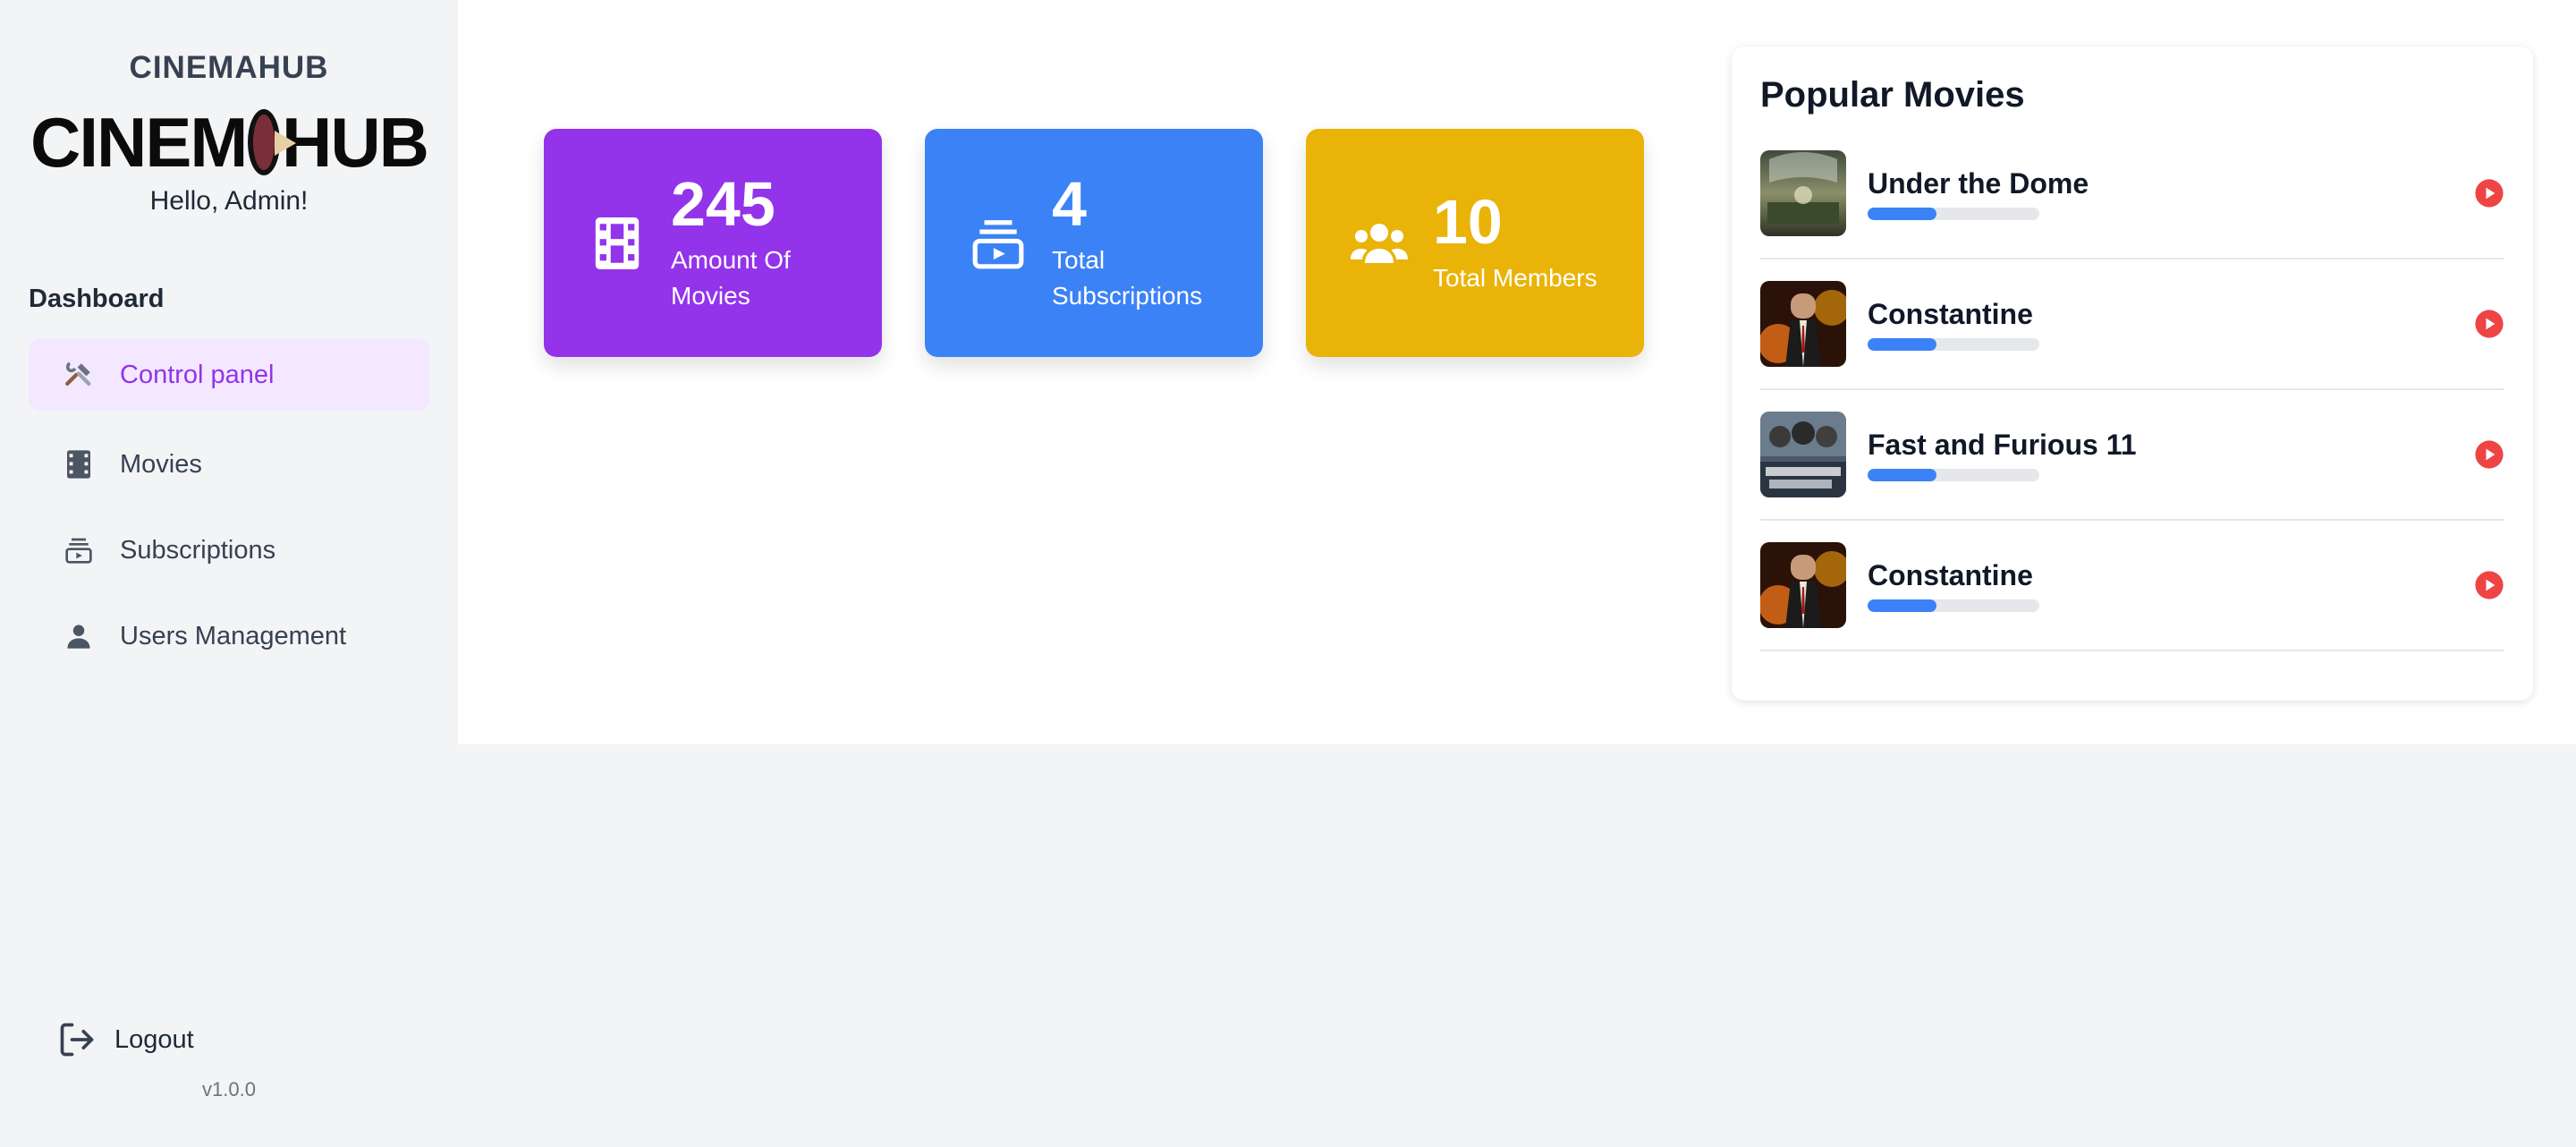 This screenshot has height=1147, width=2576. What do you see at coordinates (229, 201) in the screenshot?
I see `greeting: Hello, Admin!` at bounding box center [229, 201].